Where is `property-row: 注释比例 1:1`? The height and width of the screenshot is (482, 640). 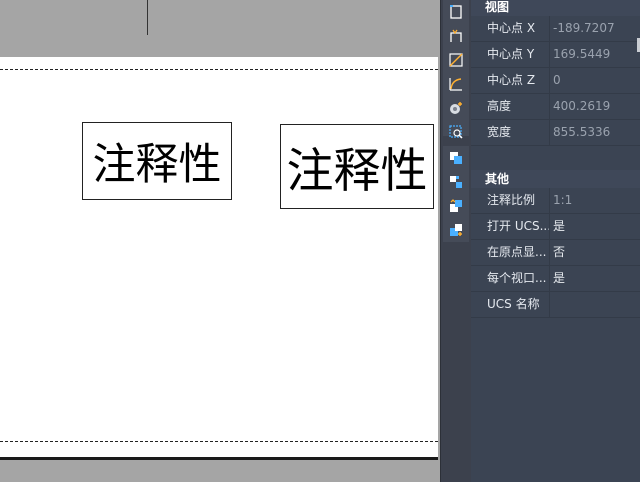
property-row: 注释比例 1:1 is located at coordinates (555, 201).